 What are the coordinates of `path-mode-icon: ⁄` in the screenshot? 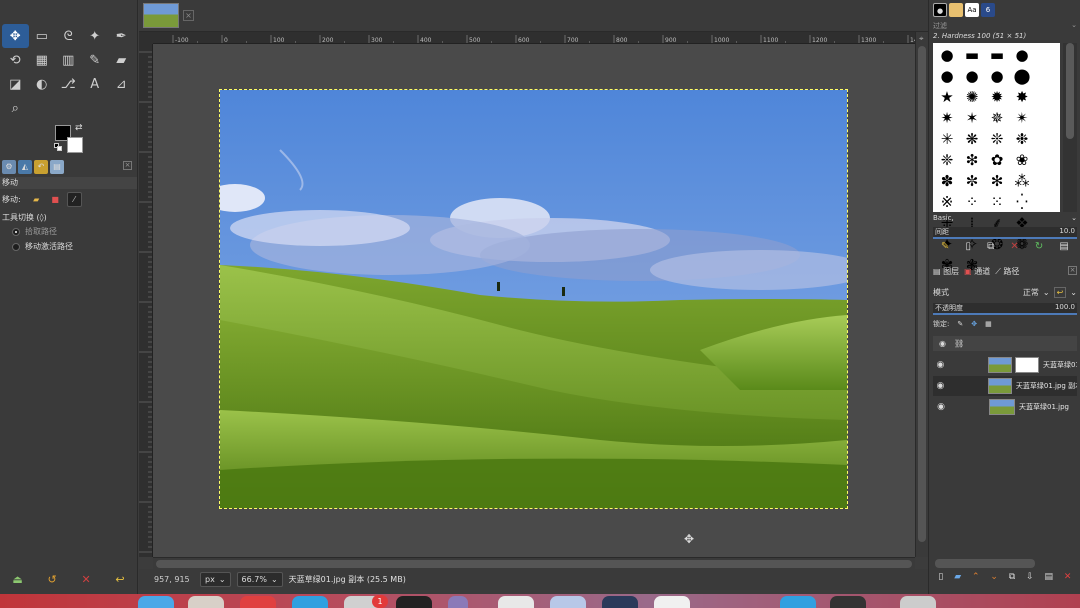 It's located at (74, 199).